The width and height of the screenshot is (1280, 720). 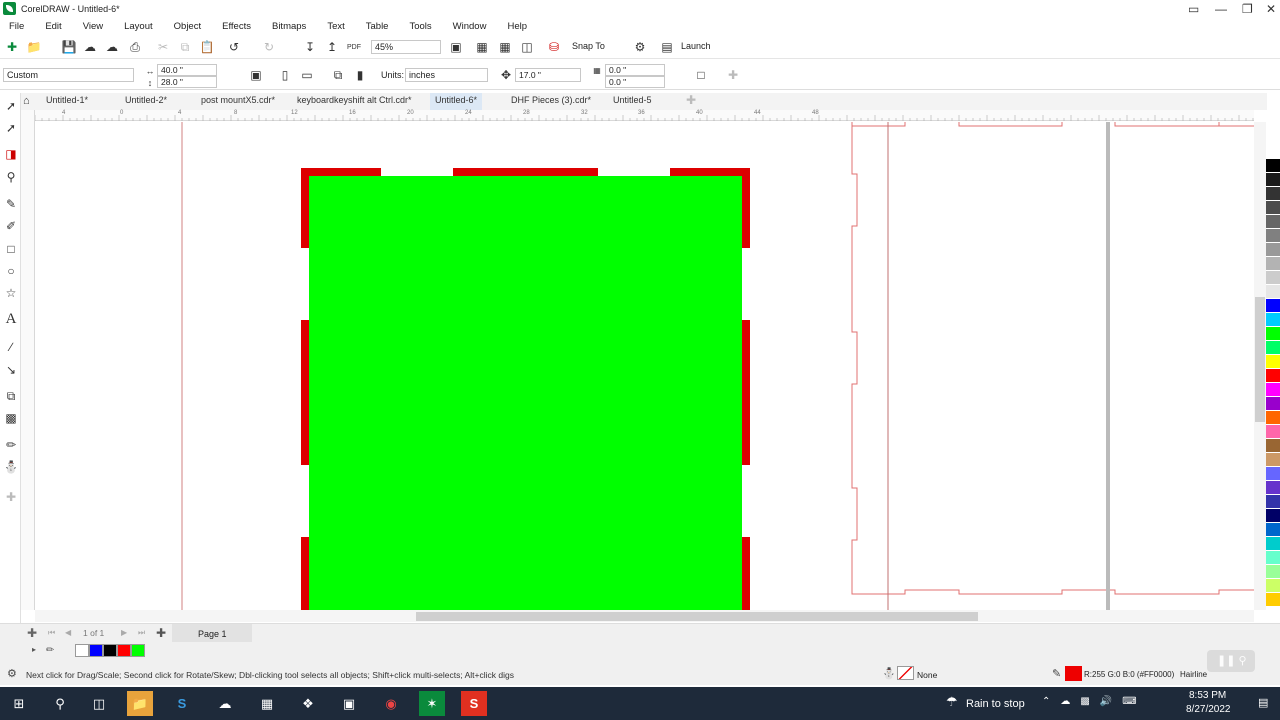 What do you see at coordinates (11, 204) in the screenshot?
I see `freehand-tool-icon: ✎` at bounding box center [11, 204].